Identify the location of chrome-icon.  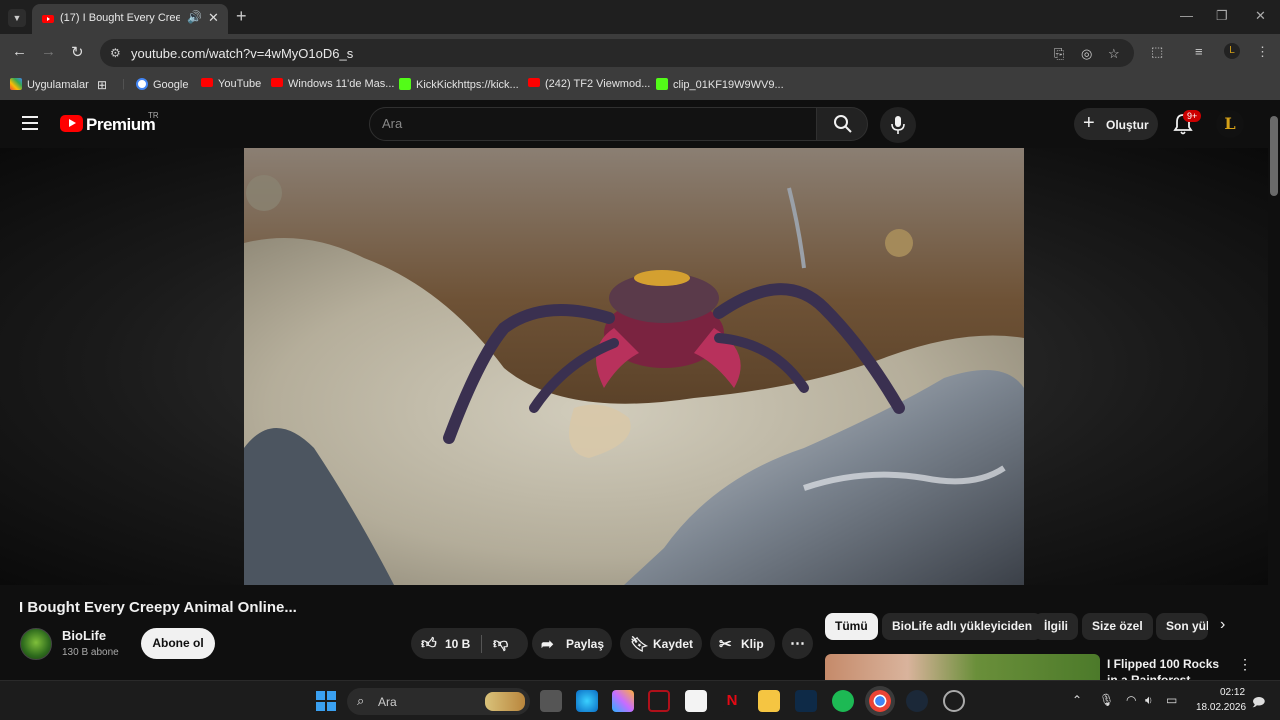
(880, 701).